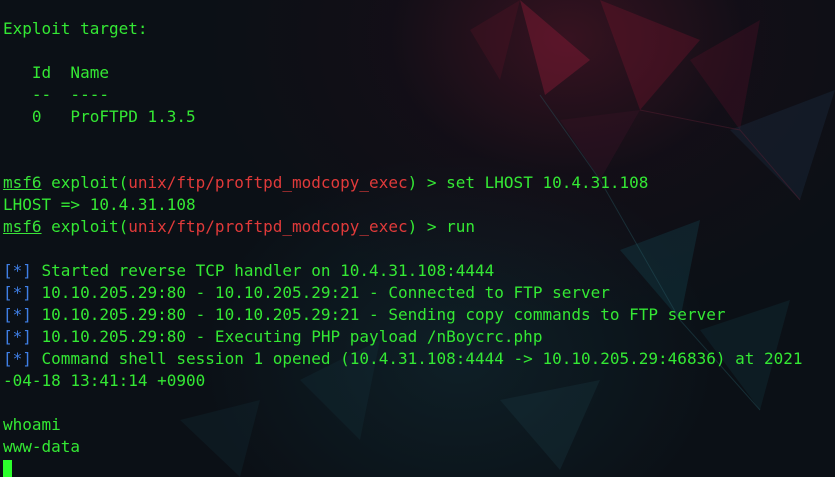  I want to click on status-line-wrap: -04-18 13:41:14 +0900, so click(104, 380).